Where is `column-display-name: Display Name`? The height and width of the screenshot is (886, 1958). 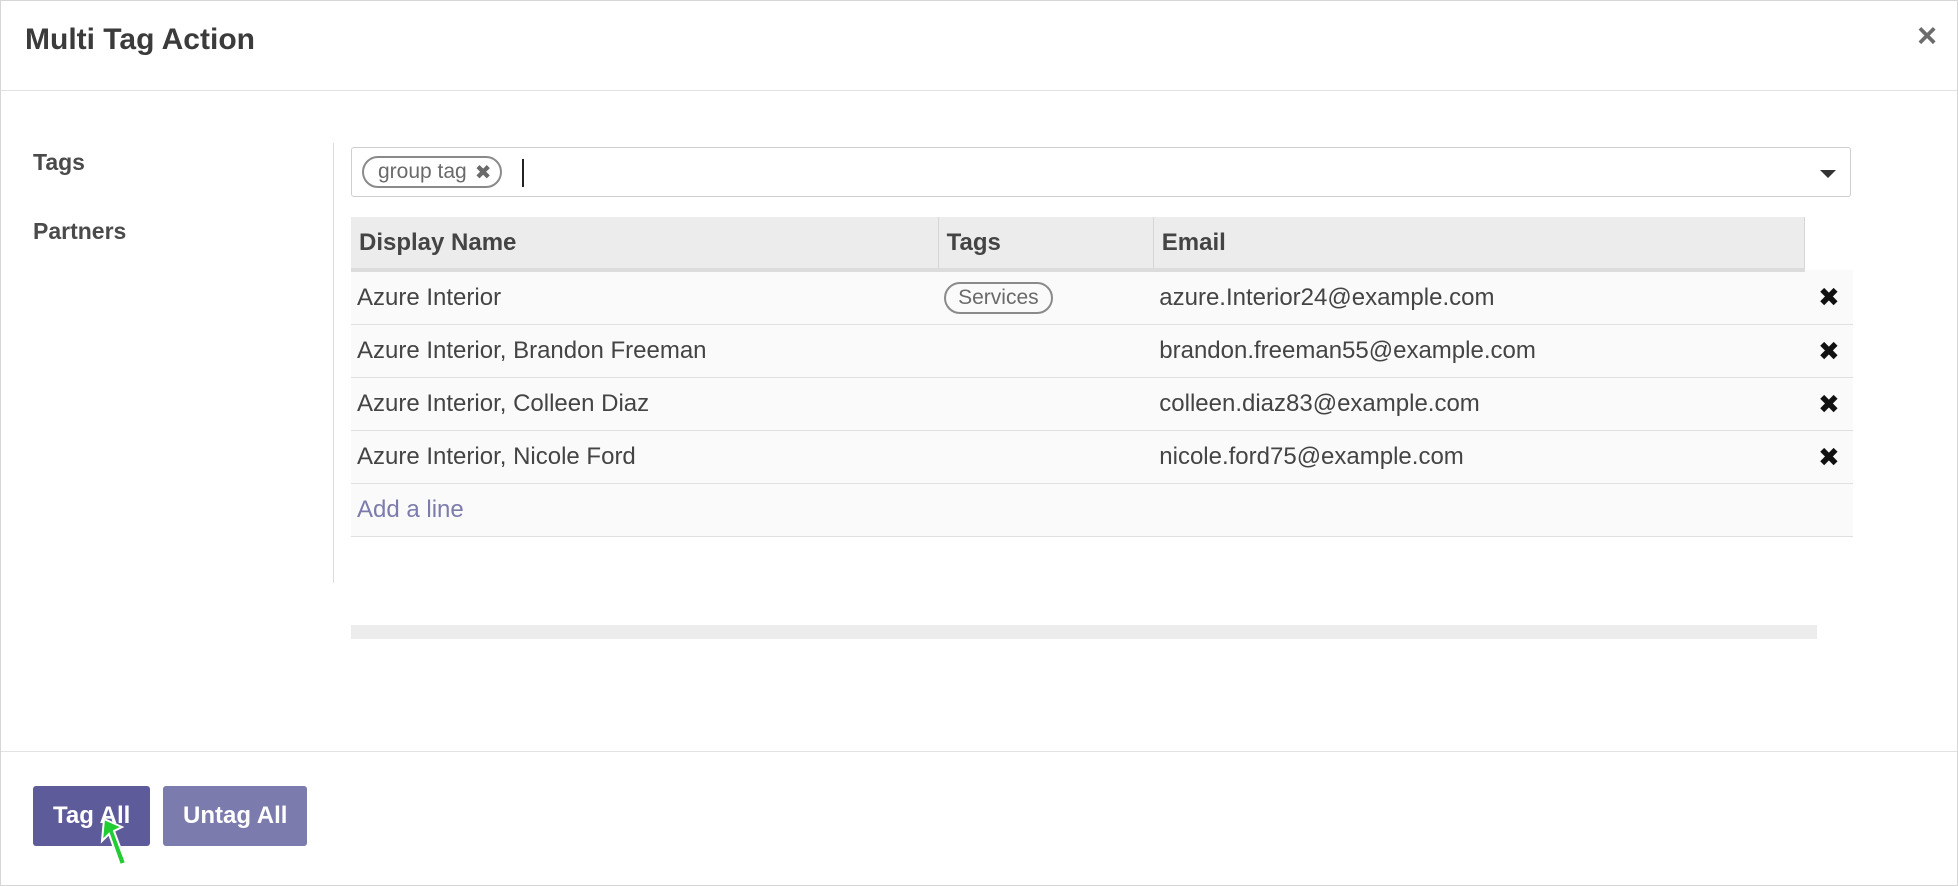
column-display-name: Display Name is located at coordinates (645, 244).